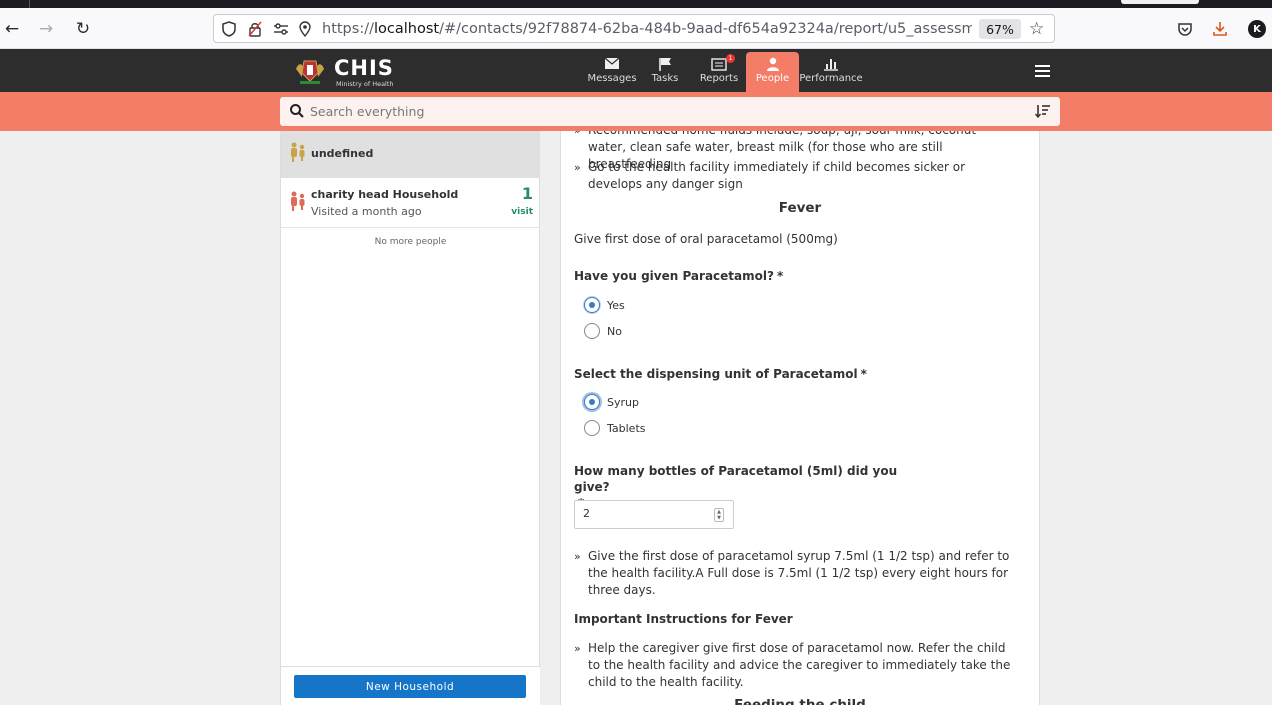  What do you see at coordinates (385, 194) in the screenshot?
I see `household-name: charity head Household` at bounding box center [385, 194].